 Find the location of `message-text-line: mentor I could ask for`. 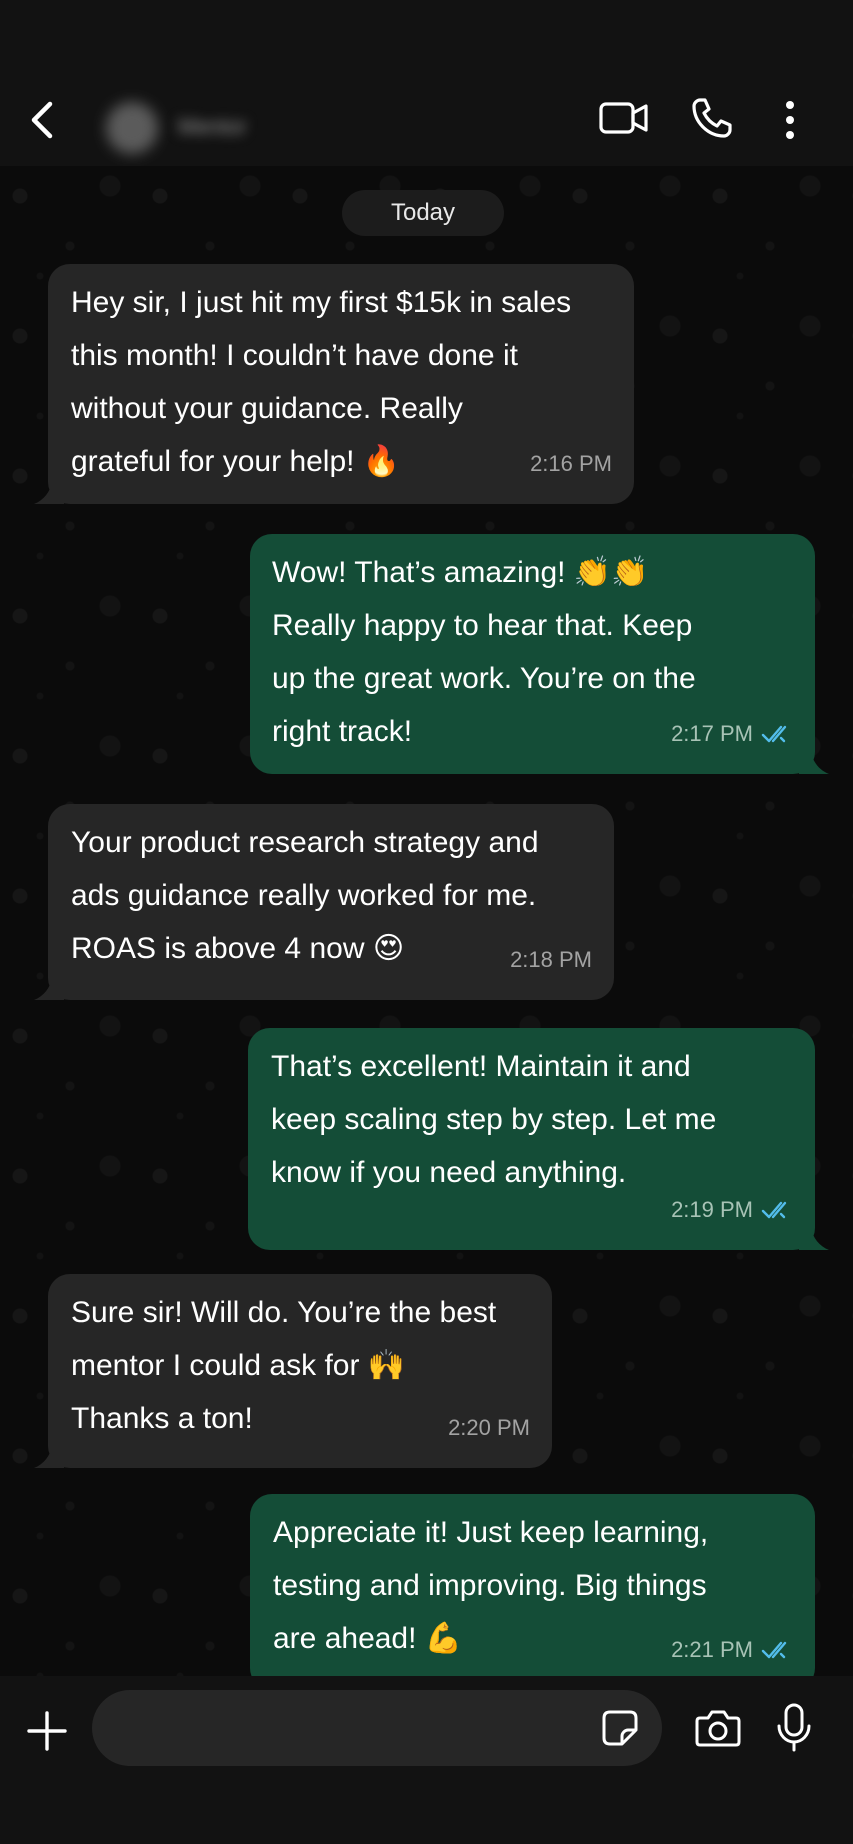

message-text-line: mentor I could ask for is located at coordinates (215, 1365).